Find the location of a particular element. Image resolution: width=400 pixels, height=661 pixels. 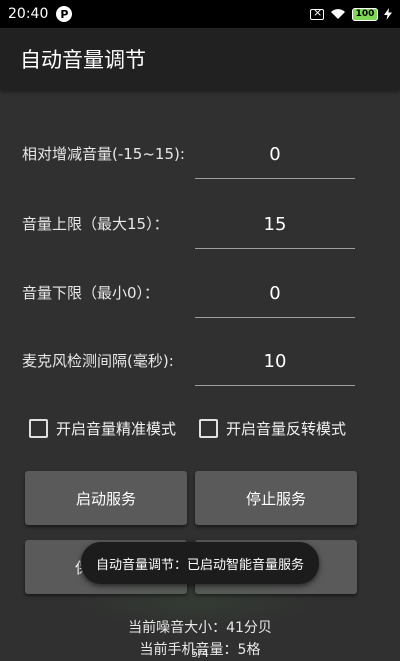

precise-mode-checkbox: 开启音量精准模式 is located at coordinates (102, 428).